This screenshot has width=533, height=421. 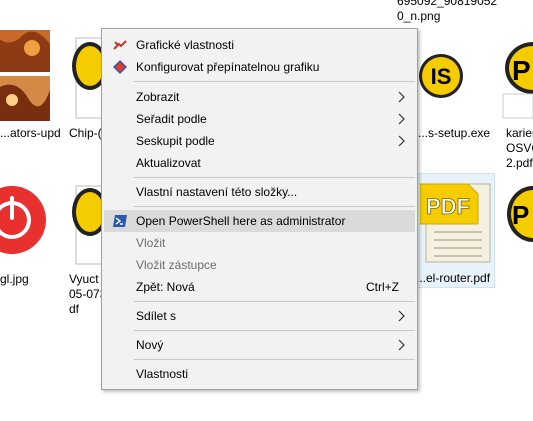 I want to click on menu-item-share-with: Sdílet s, so click(x=259, y=316).